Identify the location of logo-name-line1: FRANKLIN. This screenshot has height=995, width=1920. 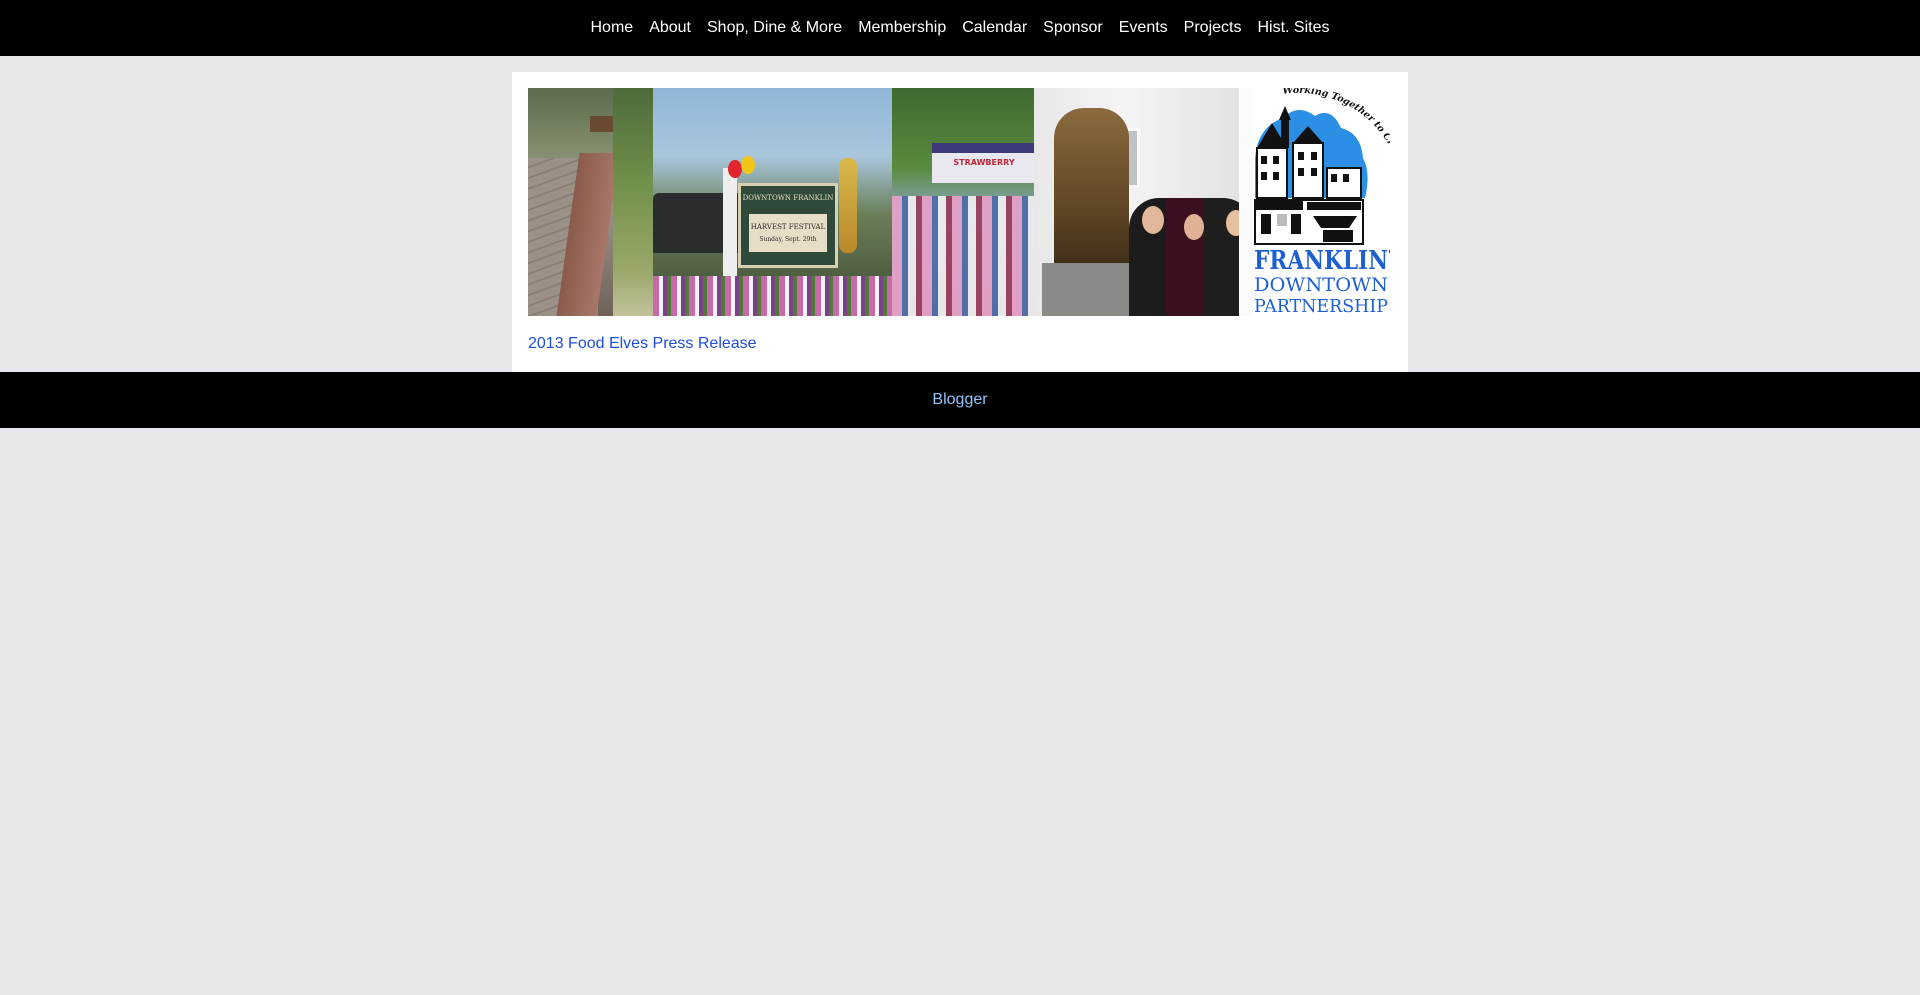
(1321, 261).